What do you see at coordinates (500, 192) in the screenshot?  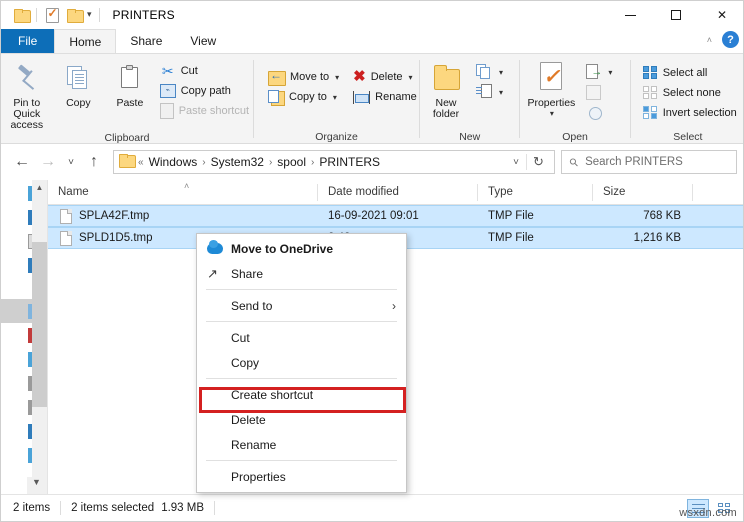 I see `column-header-type-label: Type` at bounding box center [500, 192].